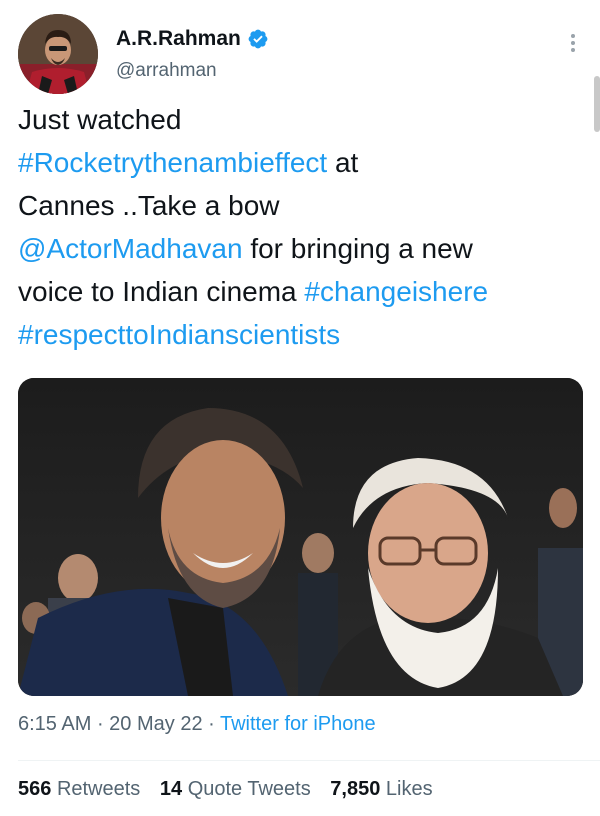 The height and width of the screenshot is (816, 600). I want to click on more-options-icon, so click(573, 44).